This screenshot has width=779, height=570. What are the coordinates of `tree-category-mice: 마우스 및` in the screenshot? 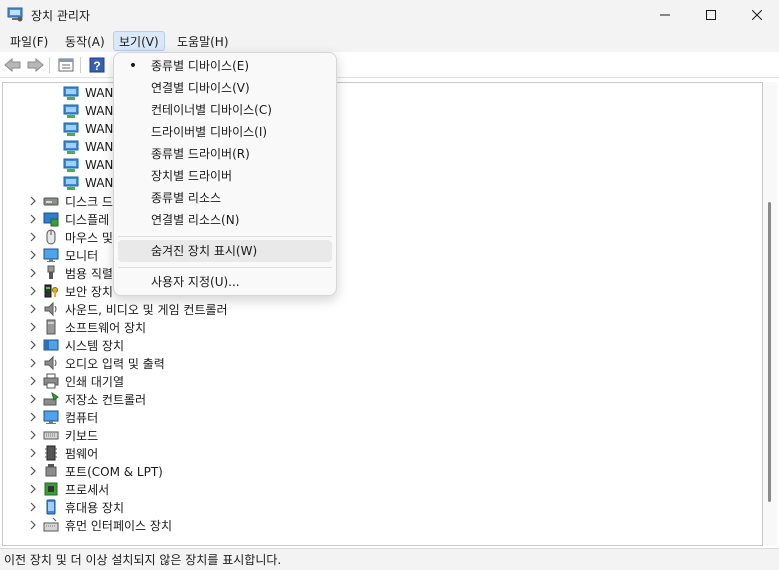 It's located at (78, 237).